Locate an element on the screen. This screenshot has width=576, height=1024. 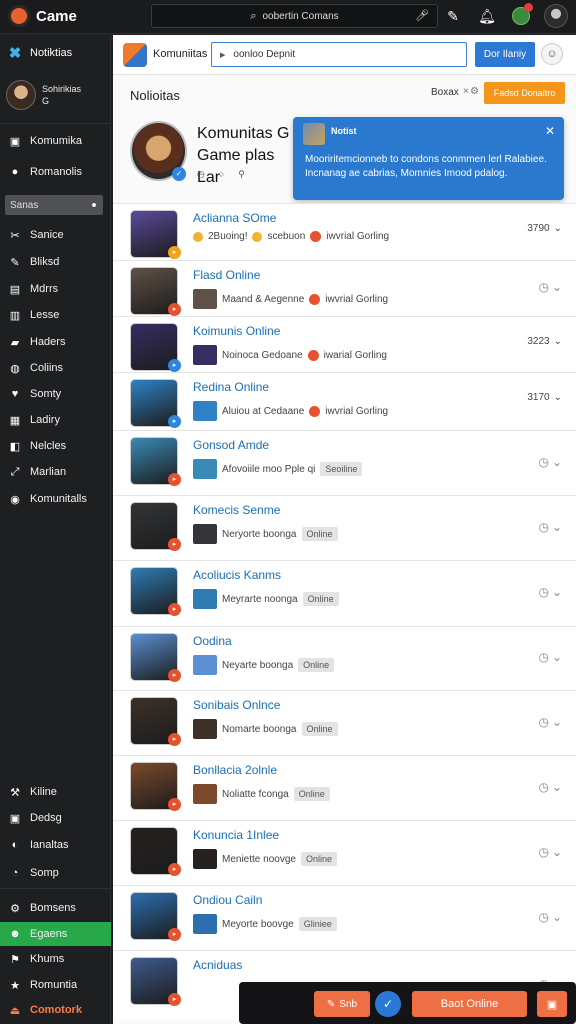
sidebar-item-mdrrs: ▤ Mdrrs is located at coordinates (55, 289).